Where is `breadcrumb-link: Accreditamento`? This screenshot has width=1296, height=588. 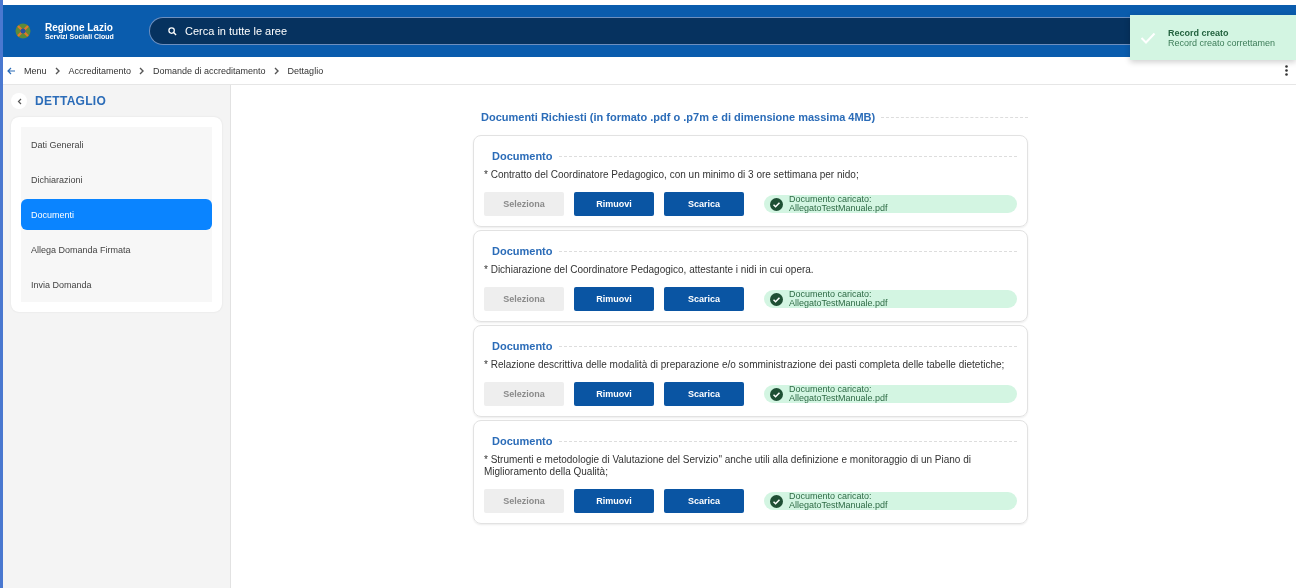
breadcrumb-link: Accreditamento is located at coordinates (100, 70).